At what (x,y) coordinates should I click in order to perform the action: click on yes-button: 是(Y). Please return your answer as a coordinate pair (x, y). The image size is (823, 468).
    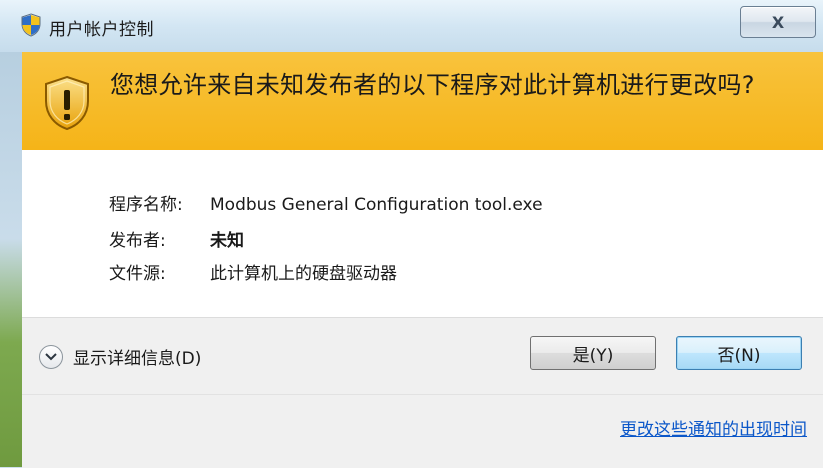
    Looking at the image, I should click on (593, 353).